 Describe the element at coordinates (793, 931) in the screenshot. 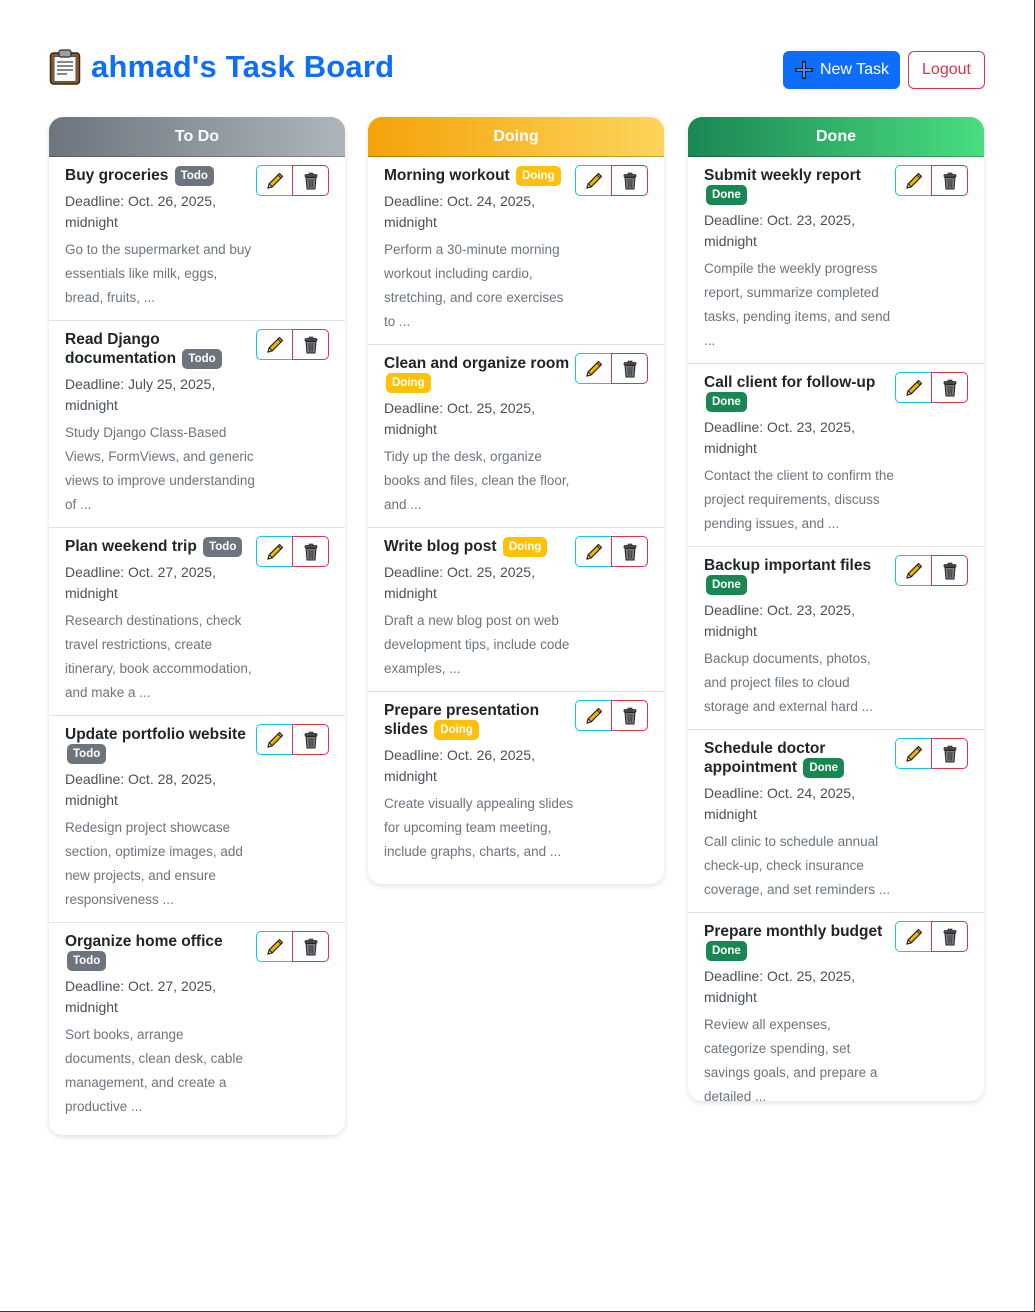

I see `task-title-text: Prepare monthly budget` at that location.